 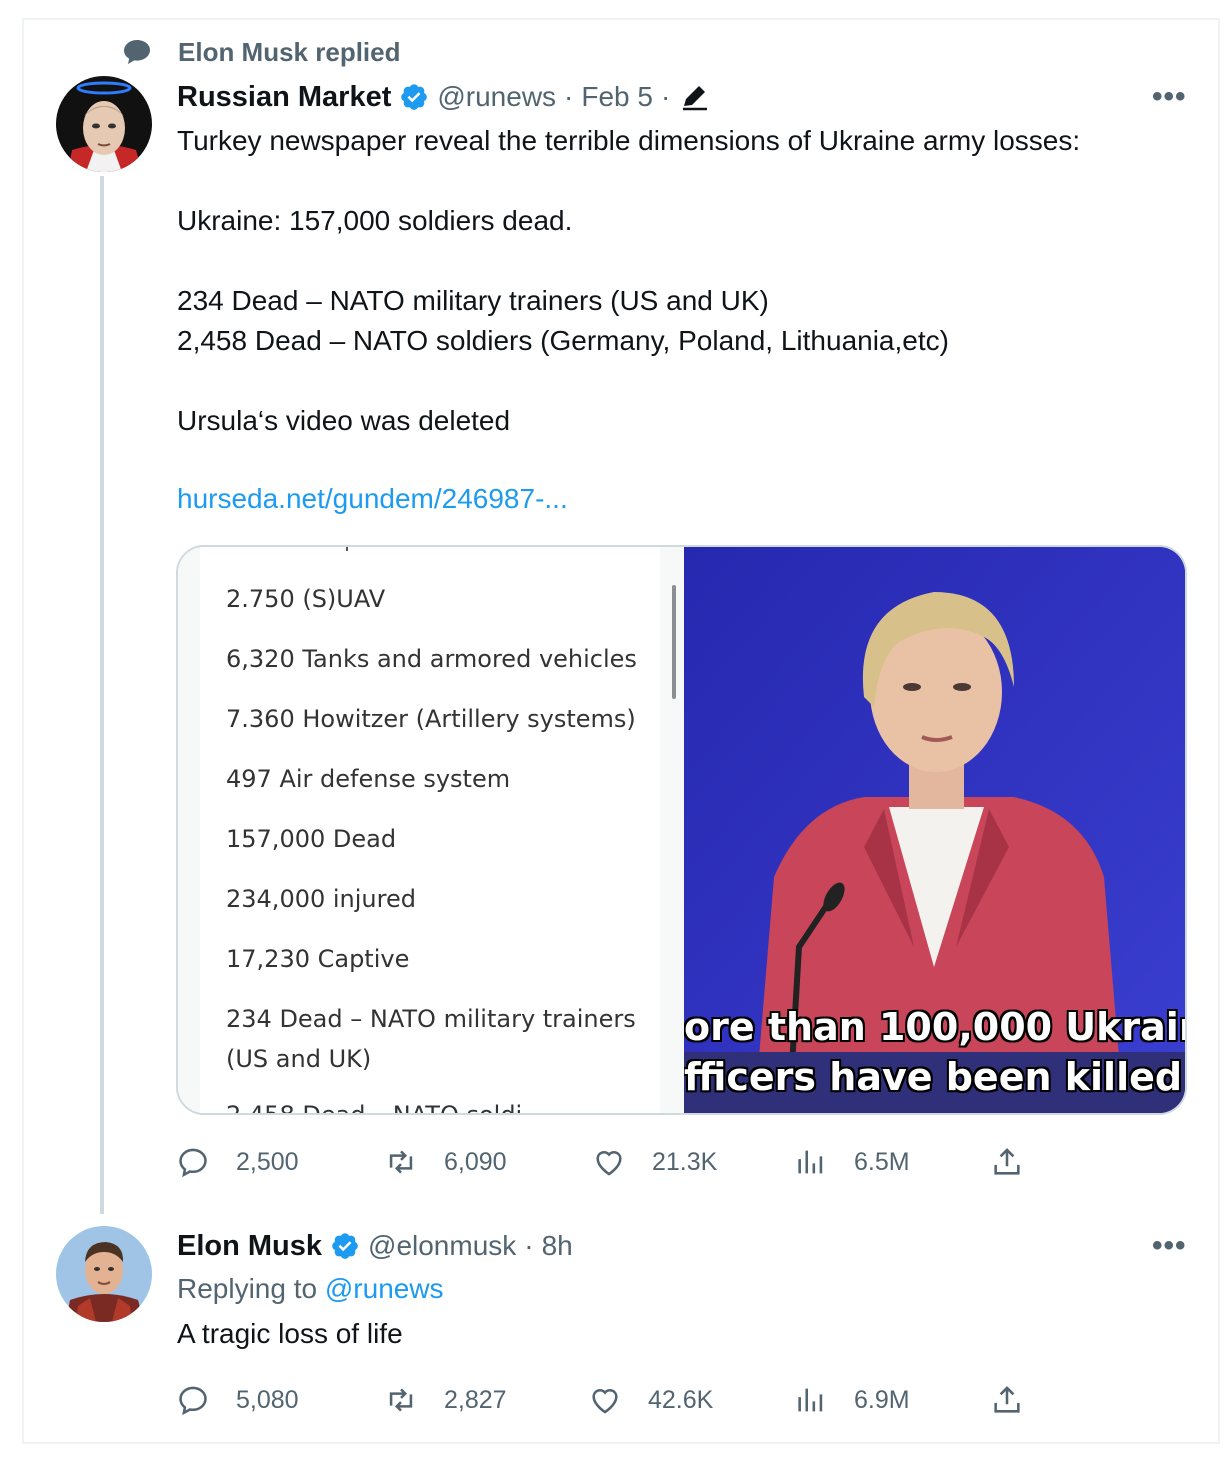 What do you see at coordinates (442, 1246) in the screenshot?
I see `author-handle: @elonmusk` at bounding box center [442, 1246].